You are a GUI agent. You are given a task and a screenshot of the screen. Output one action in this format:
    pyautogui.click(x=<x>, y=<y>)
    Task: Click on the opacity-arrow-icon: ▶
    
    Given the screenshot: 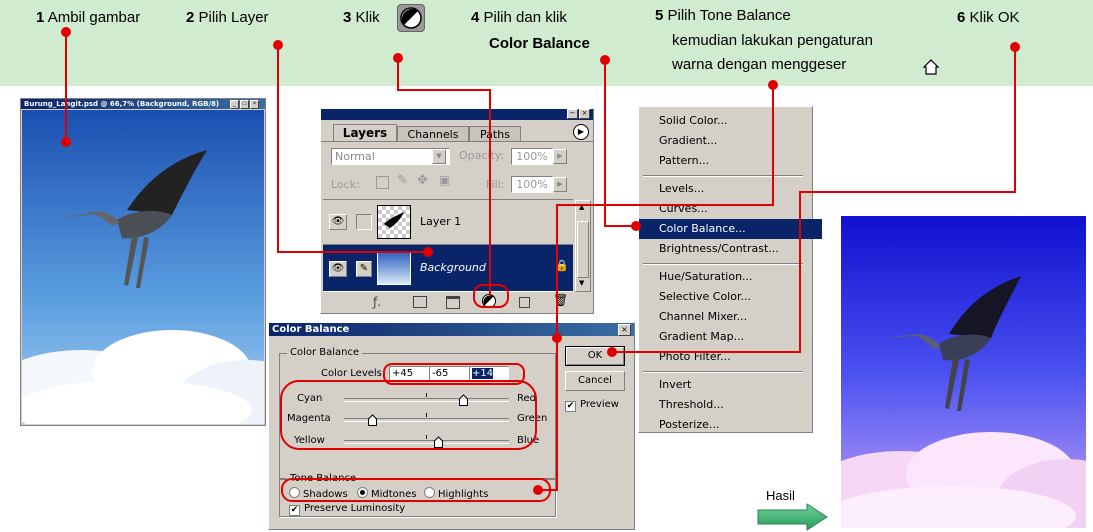 What is the action you would take?
    pyautogui.click(x=560, y=156)
    